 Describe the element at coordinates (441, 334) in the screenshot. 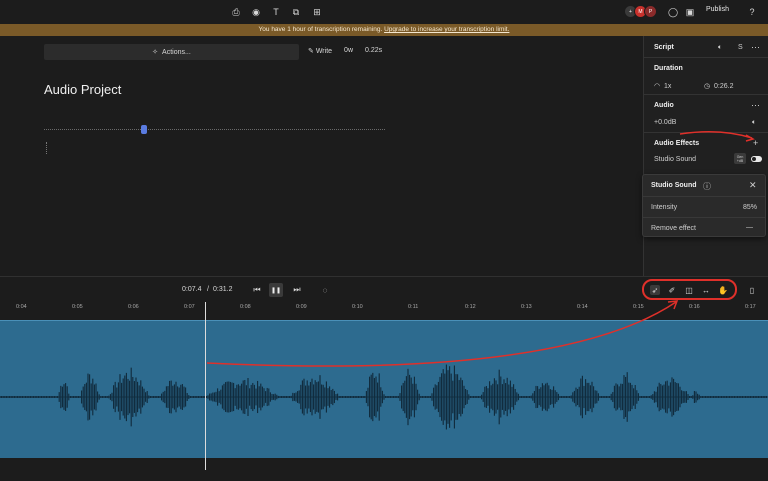

I see `annotation-arrow-tools` at that location.